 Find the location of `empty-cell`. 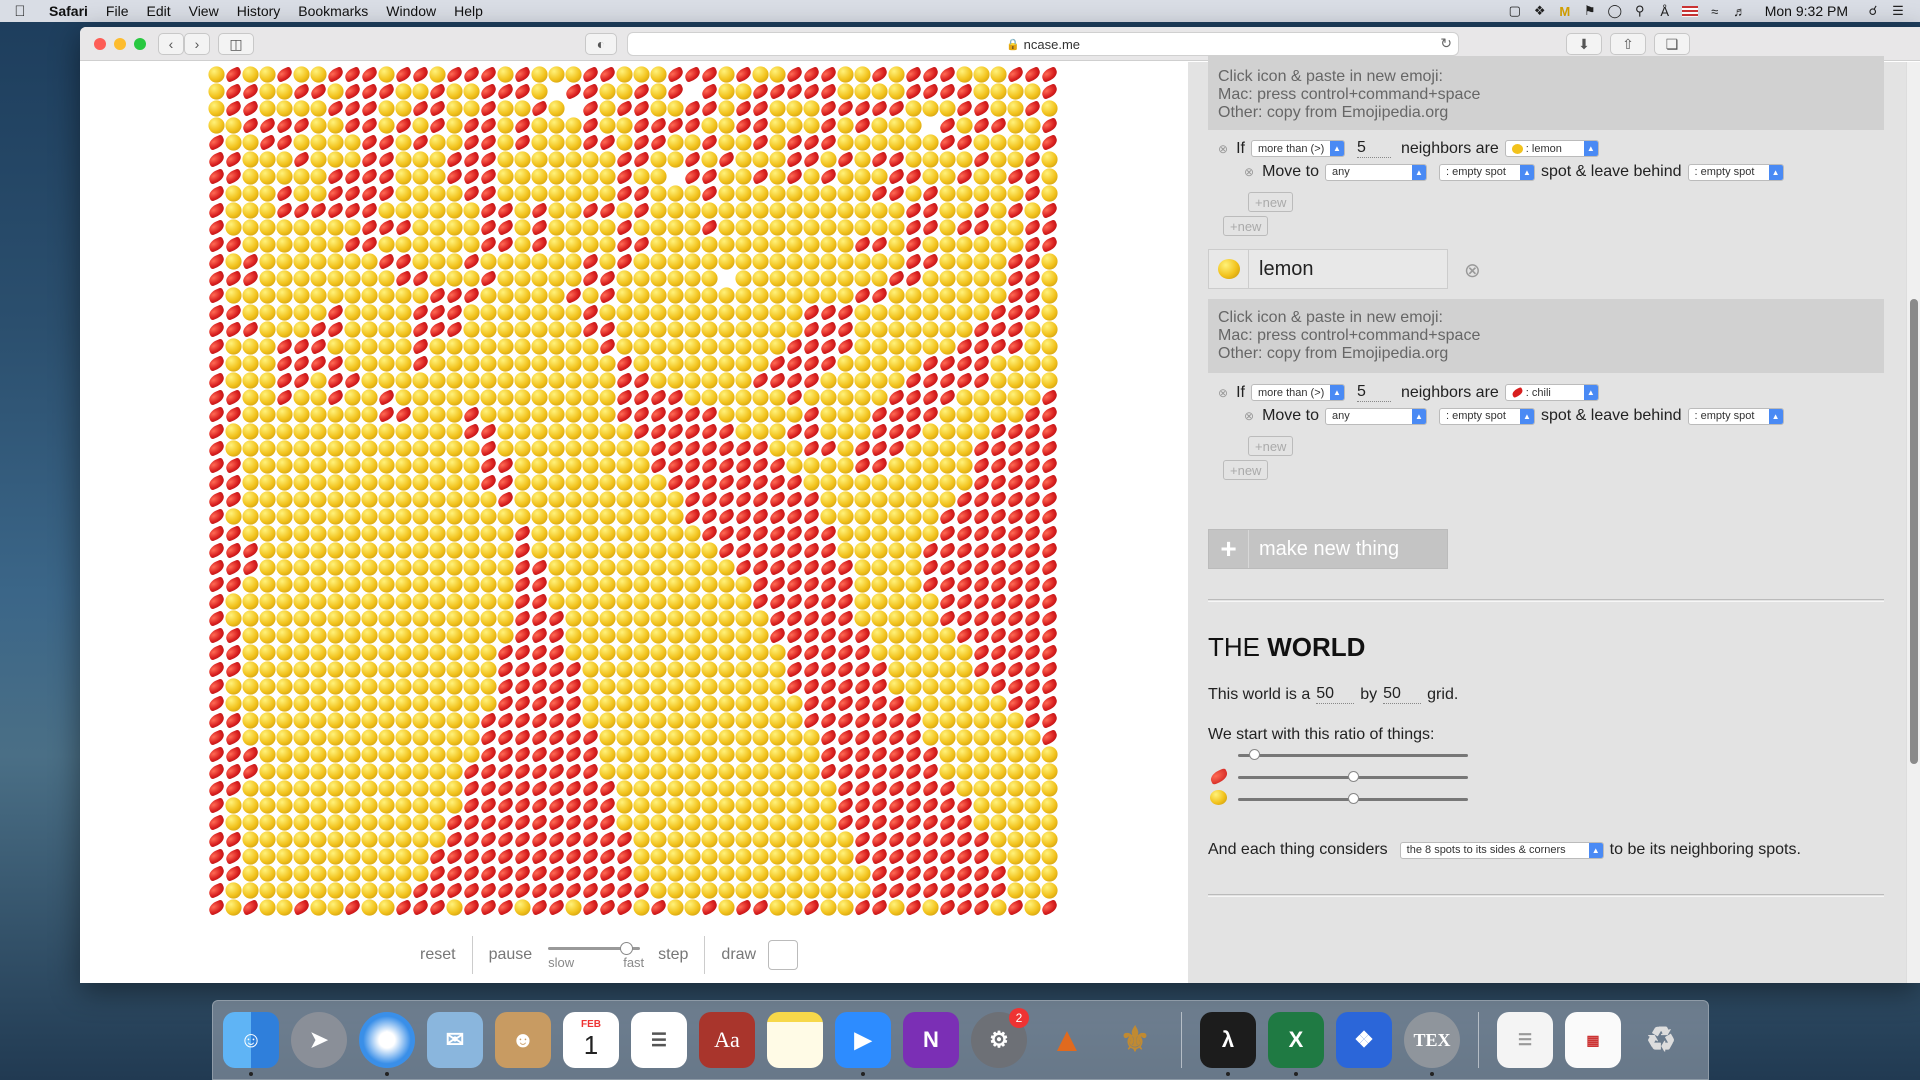

empty-cell is located at coordinates (573, 108).